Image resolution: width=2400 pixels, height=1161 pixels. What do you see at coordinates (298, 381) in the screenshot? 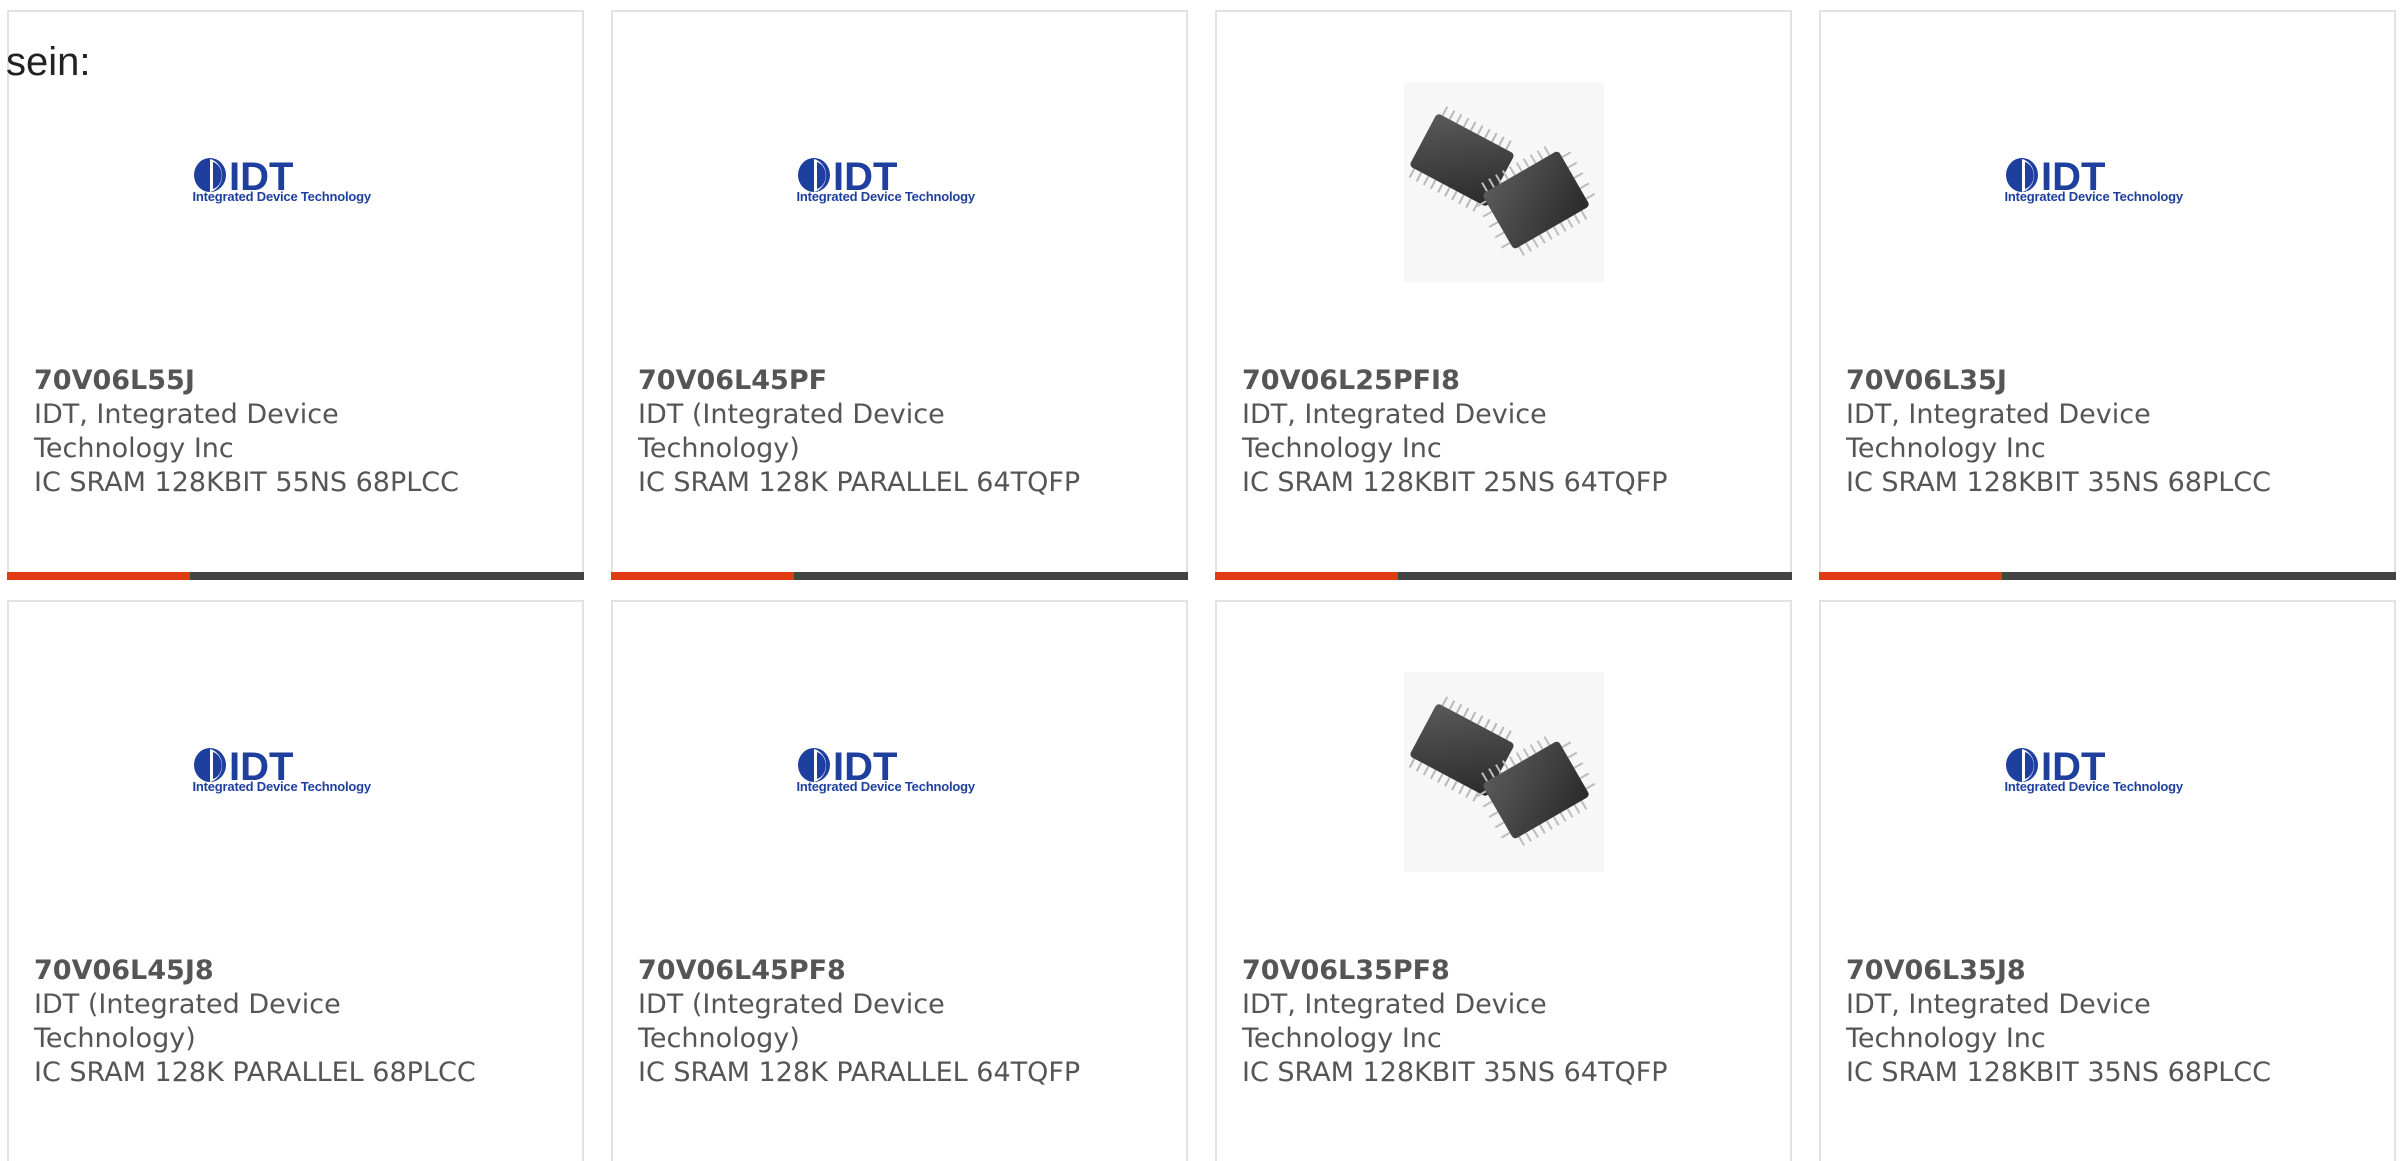
I see `part-number-link: 70V06L55J` at bounding box center [298, 381].